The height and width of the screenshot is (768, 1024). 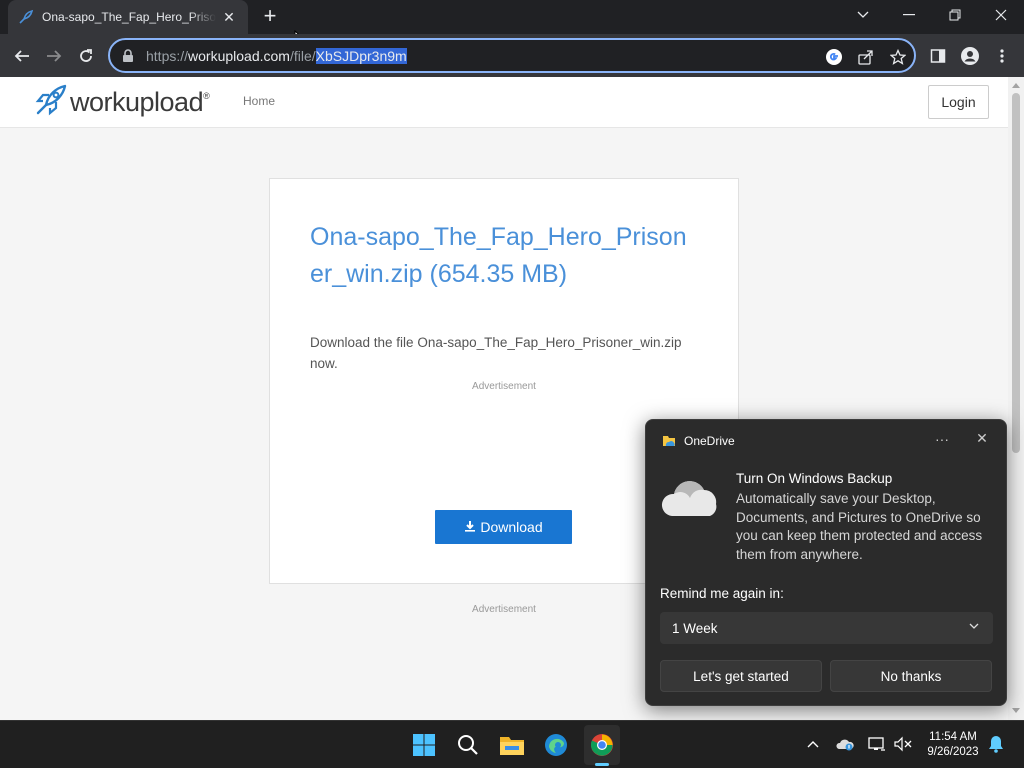 I want to click on no-thanks-button: No thanks, so click(x=911, y=676).